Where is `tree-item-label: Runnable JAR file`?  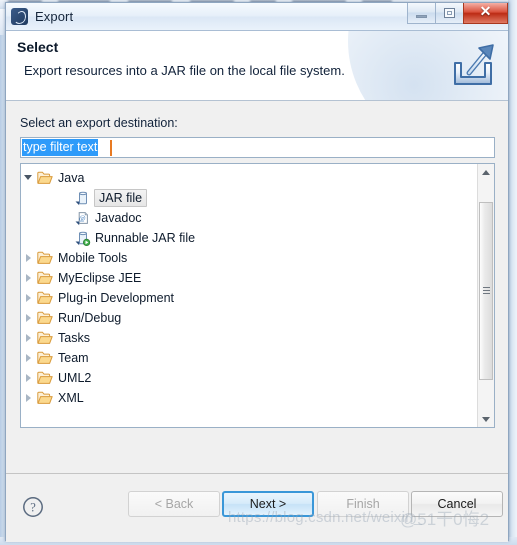
tree-item-label: Runnable JAR file is located at coordinates (145, 238).